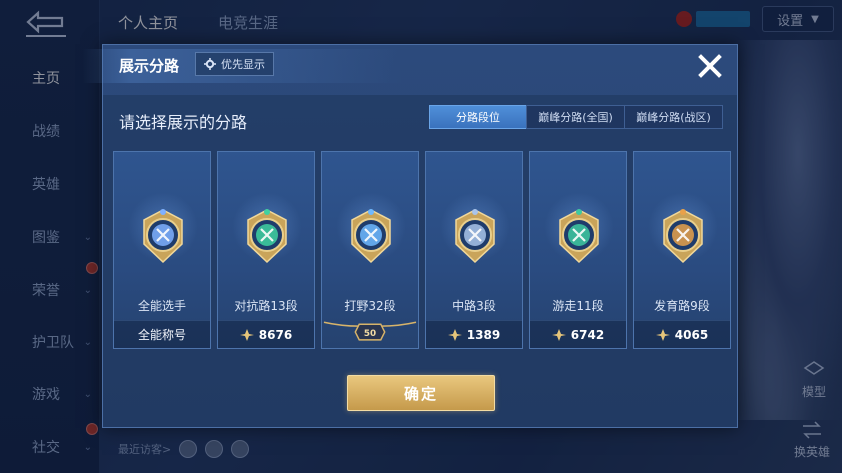  I want to click on rank-star-badge-icon: 50, so click(370, 331).